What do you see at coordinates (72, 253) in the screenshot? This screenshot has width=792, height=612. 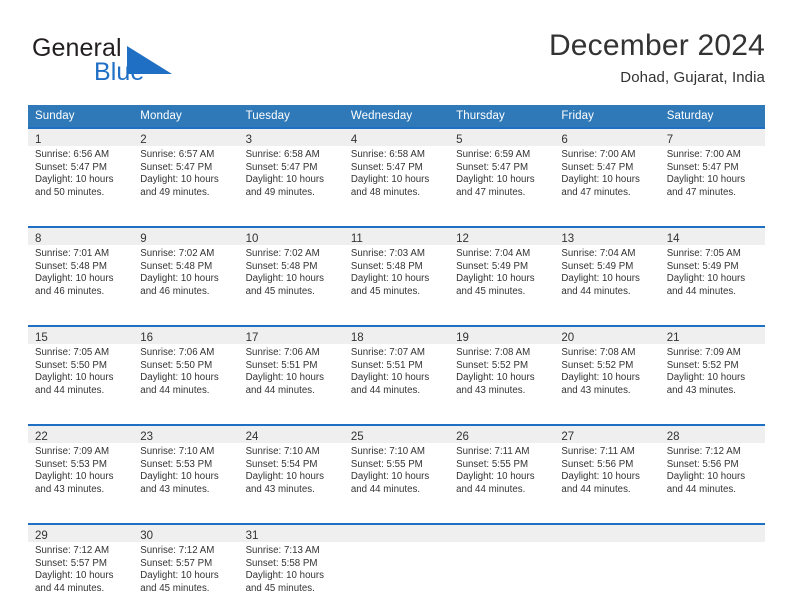 I see `sunrise-time: Sunrise: 7:01 AM` at bounding box center [72, 253].